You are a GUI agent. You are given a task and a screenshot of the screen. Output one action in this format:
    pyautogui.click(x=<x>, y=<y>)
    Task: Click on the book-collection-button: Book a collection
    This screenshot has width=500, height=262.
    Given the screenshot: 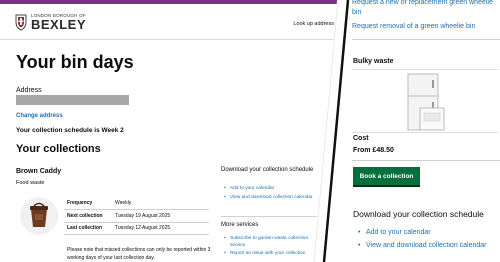 What is the action you would take?
    pyautogui.click(x=386, y=176)
    